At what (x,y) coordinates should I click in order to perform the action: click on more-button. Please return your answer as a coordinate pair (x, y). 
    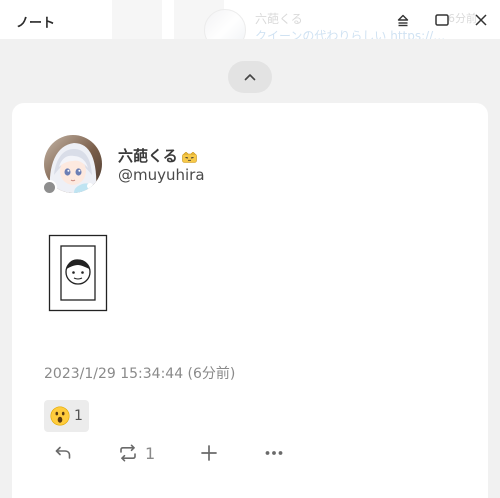
    Looking at the image, I should click on (274, 453).